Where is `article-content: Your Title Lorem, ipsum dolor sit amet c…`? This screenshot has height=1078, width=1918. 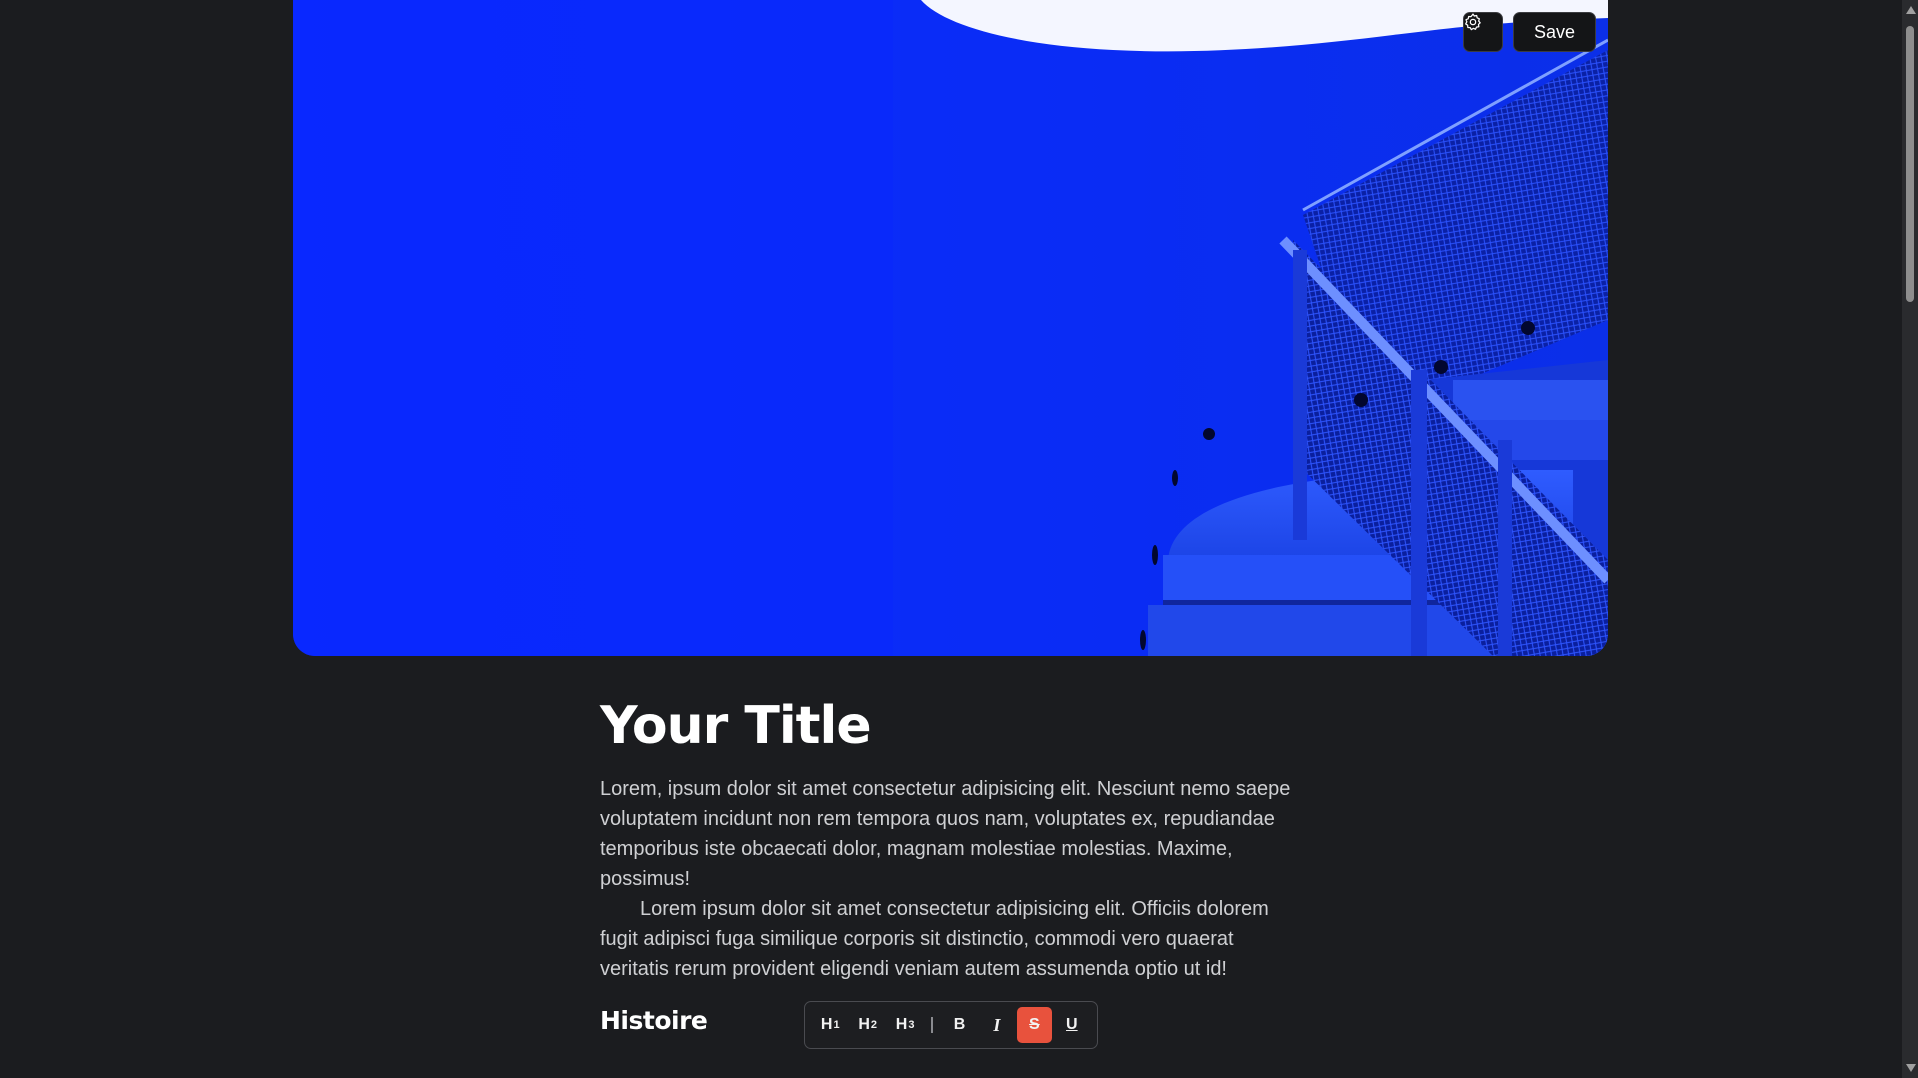
article-content: Your Title Lorem, ipsum dolor sit amet c… is located at coordinates (950, 862).